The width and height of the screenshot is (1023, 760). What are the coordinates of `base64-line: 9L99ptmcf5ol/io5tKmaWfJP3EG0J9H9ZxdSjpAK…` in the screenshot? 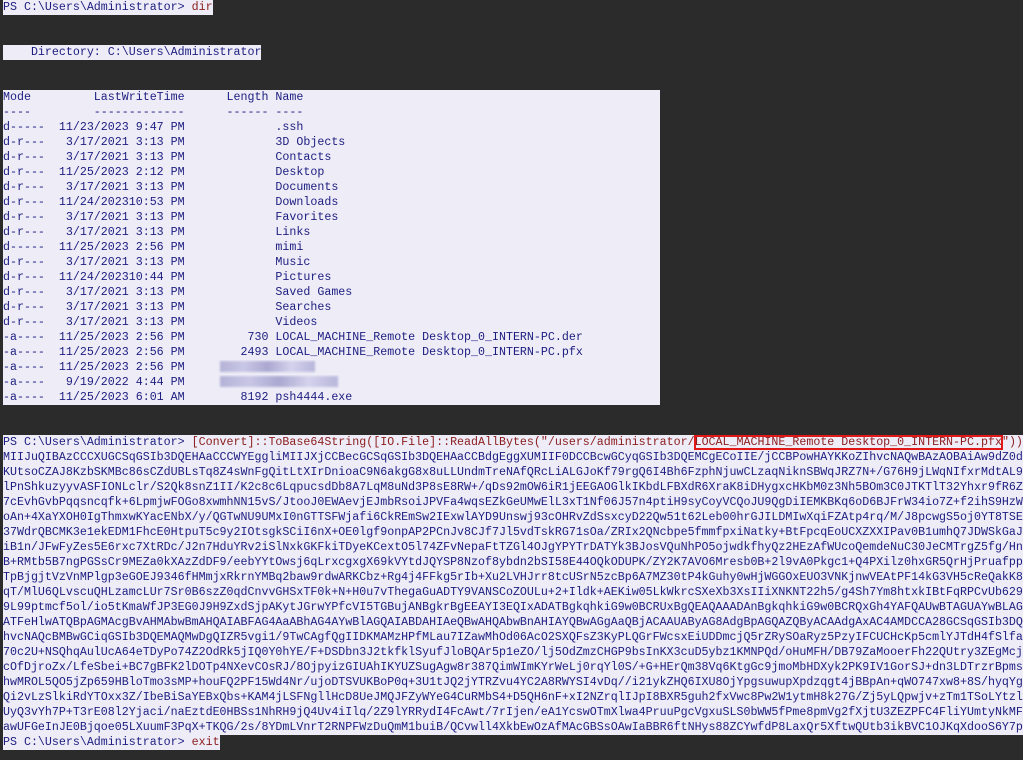 It's located at (513, 607).